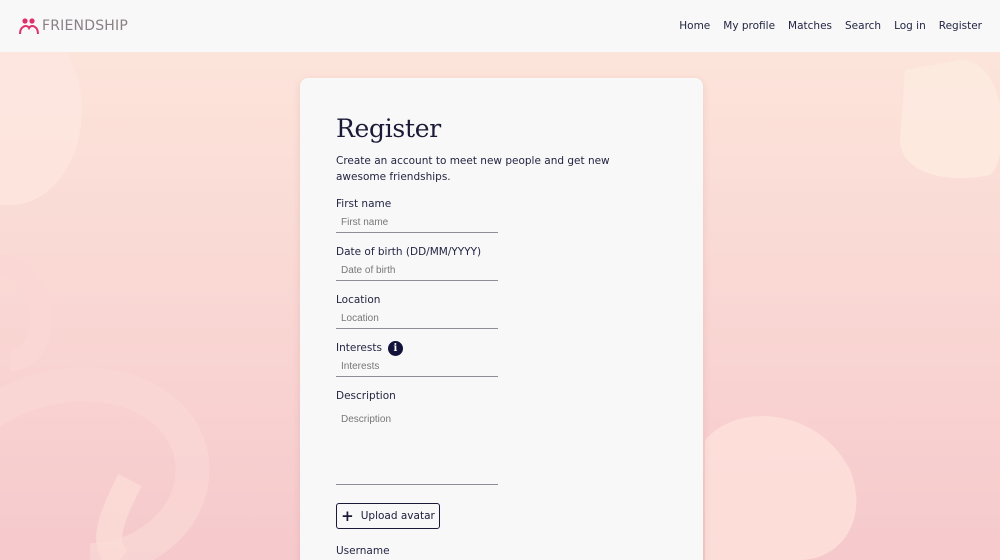  What do you see at coordinates (358, 300) in the screenshot?
I see `location-label: Location` at bounding box center [358, 300].